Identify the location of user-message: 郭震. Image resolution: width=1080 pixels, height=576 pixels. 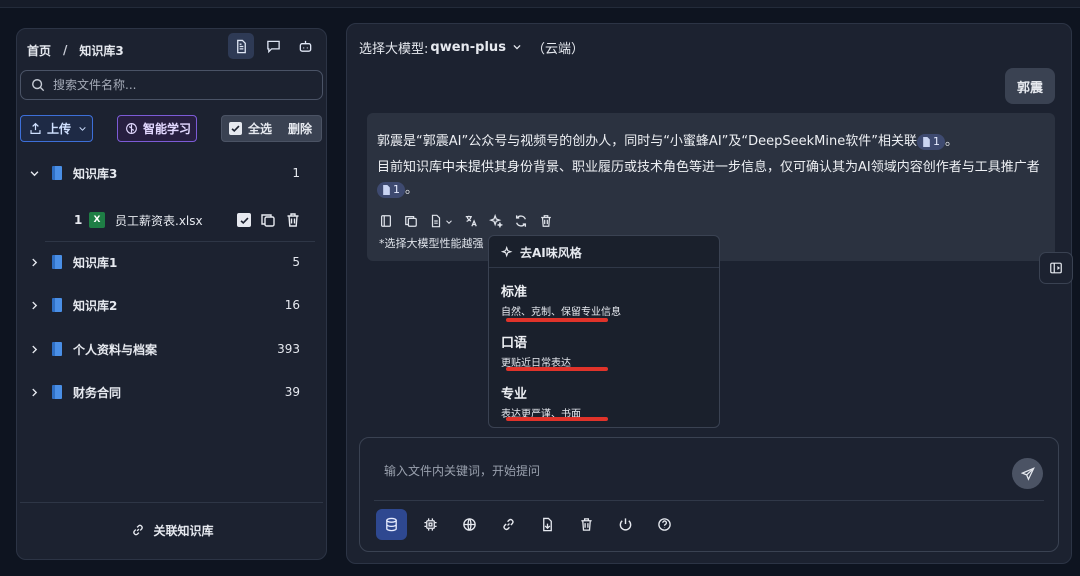
(1029, 86).